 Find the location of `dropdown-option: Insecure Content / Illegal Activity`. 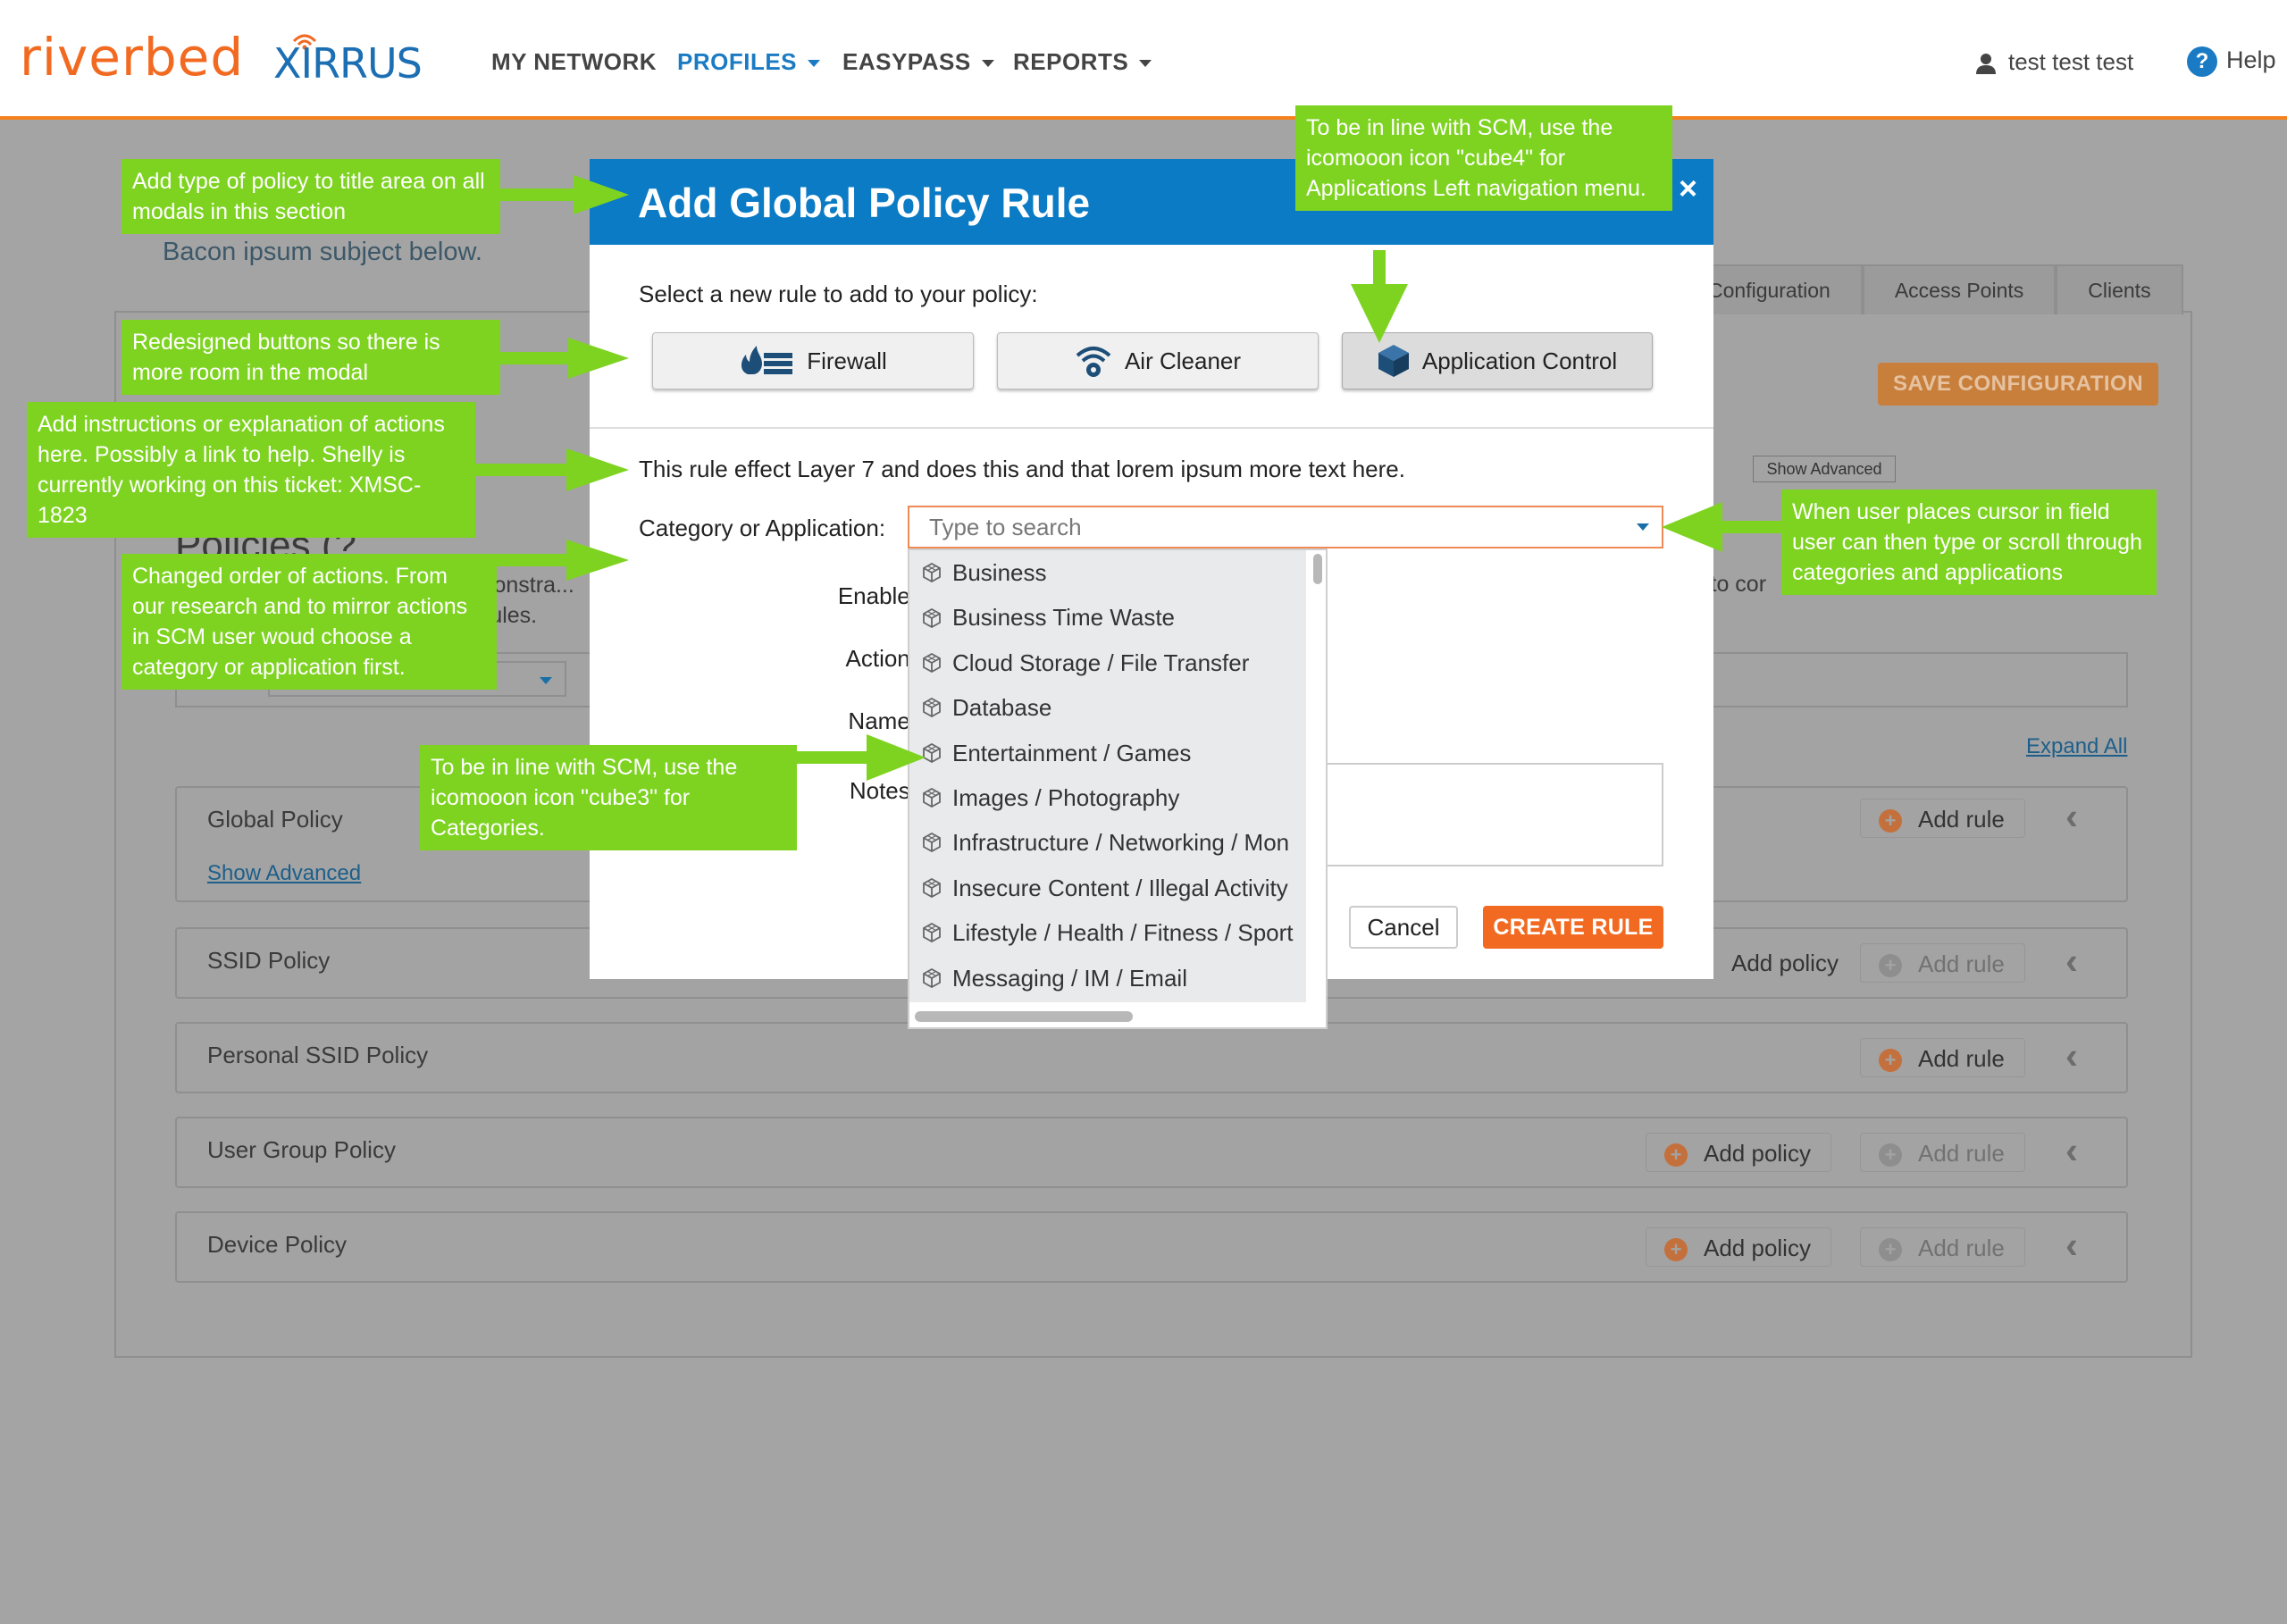

dropdown-option: Insecure Content / Illegal Activity is located at coordinates (1107, 888).